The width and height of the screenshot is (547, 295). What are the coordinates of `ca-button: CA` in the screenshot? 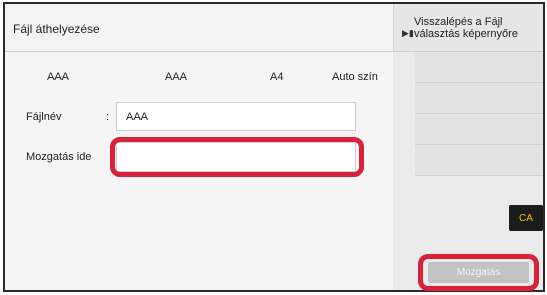 It's located at (526, 218).